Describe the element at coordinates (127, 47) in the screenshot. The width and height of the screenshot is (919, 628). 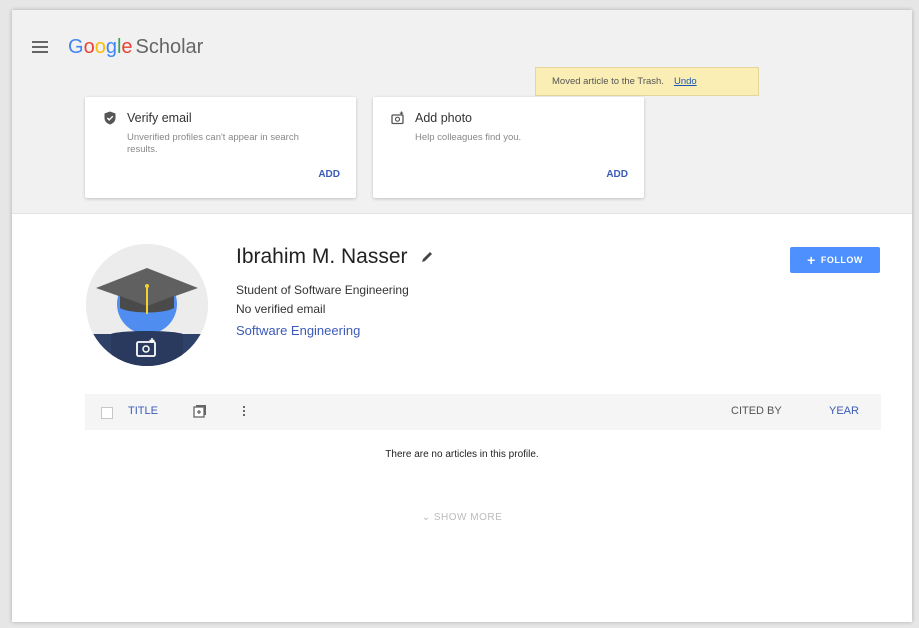
I see `logo-letter: e` at that location.